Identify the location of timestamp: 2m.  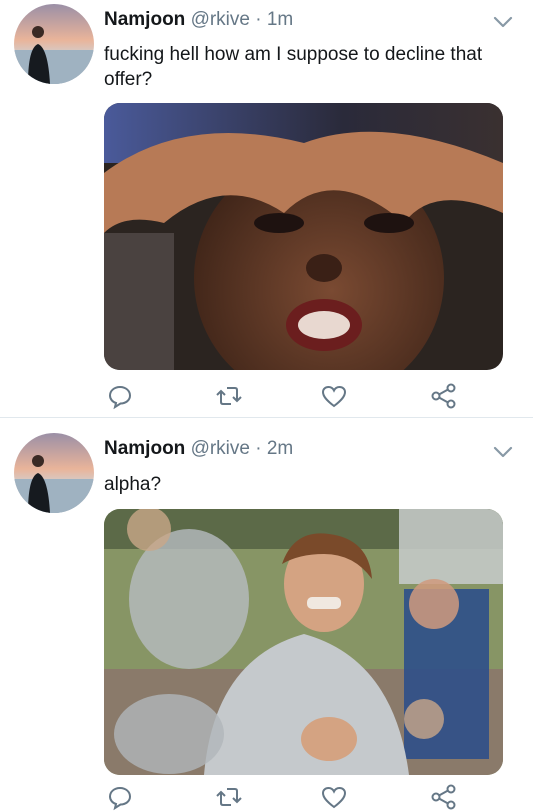
(280, 448).